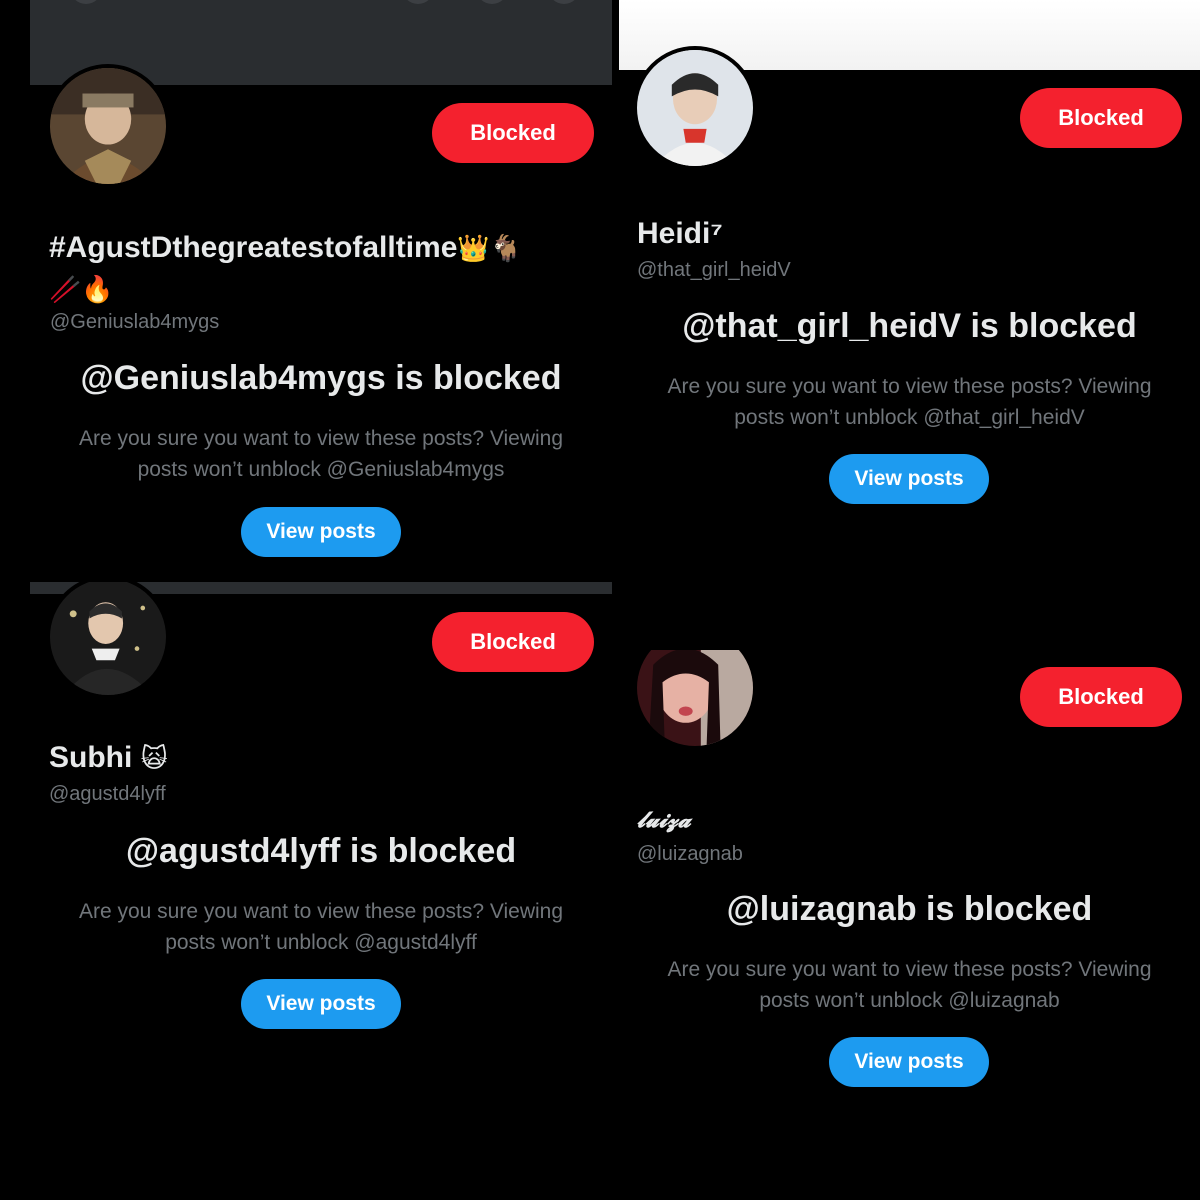 The width and height of the screenshot is (1200, 1200). I want to click on display-name: Heidi⁷, so click(680, 233).